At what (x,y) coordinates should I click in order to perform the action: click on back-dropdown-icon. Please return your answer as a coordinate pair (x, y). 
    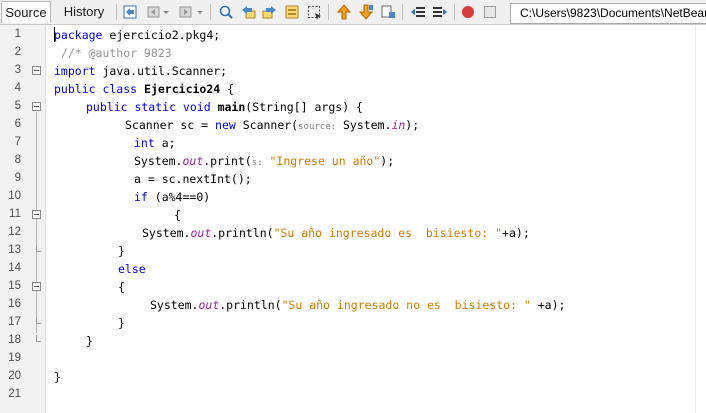
    Looking at the image, I should click on (166, 12).